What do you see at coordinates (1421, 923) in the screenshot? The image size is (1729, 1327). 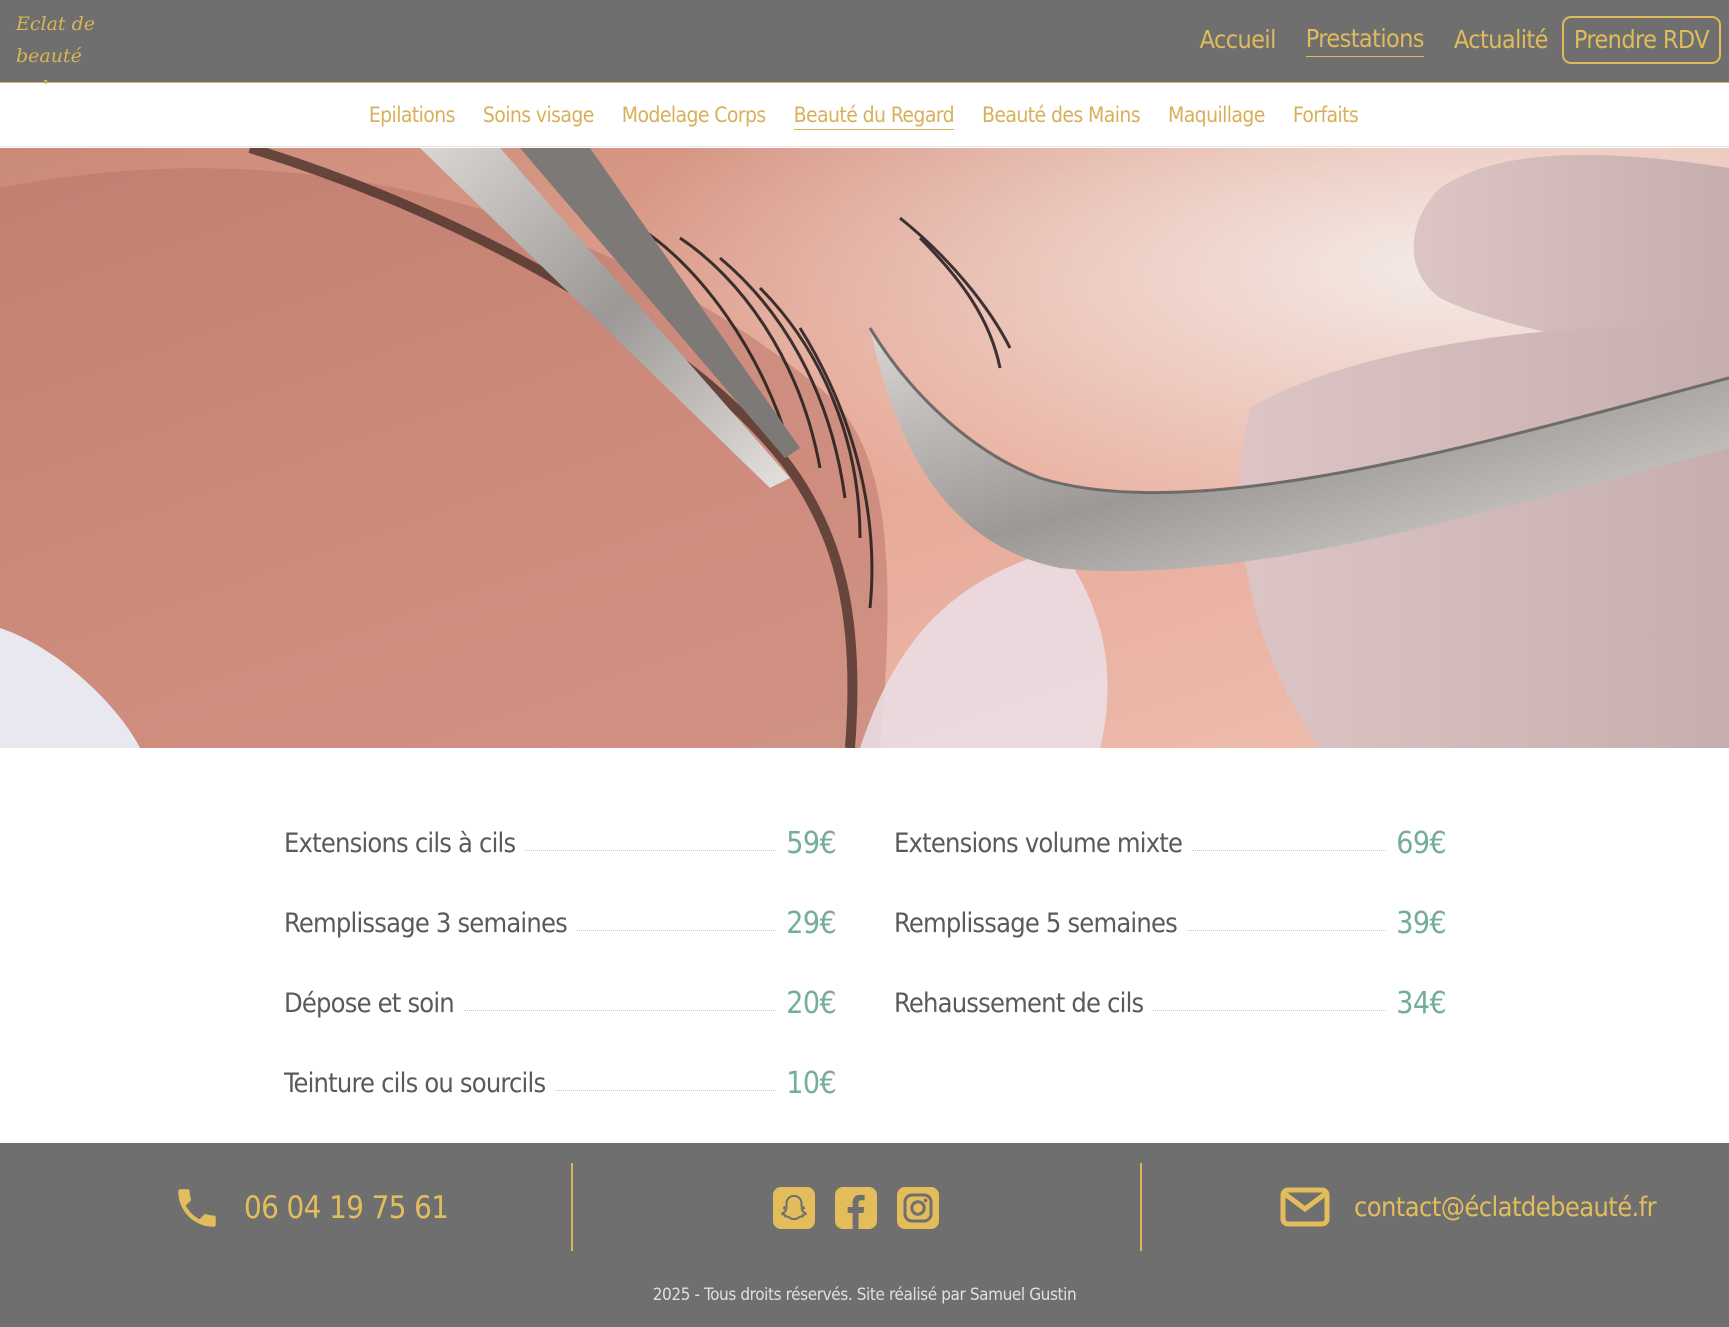 I see `service-price: 39€` at bounding box center [1421, 923].